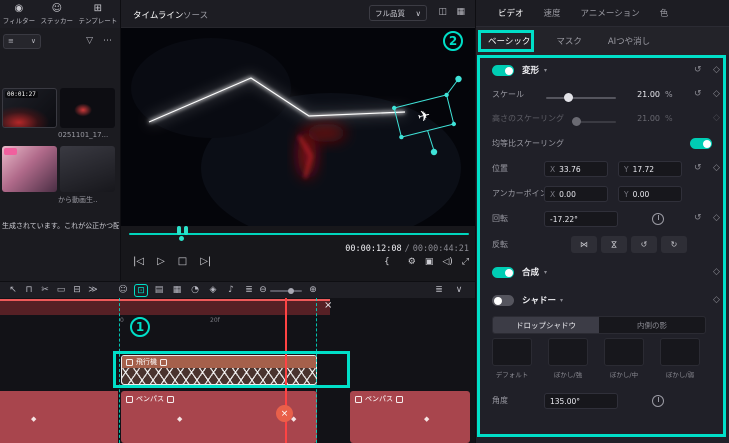 The height and width of the screenshot is (443, 729). What do you see at coordinates (503, 272) in the screenshot?
I see `composite-toggle` at bounding box center [503, 272].